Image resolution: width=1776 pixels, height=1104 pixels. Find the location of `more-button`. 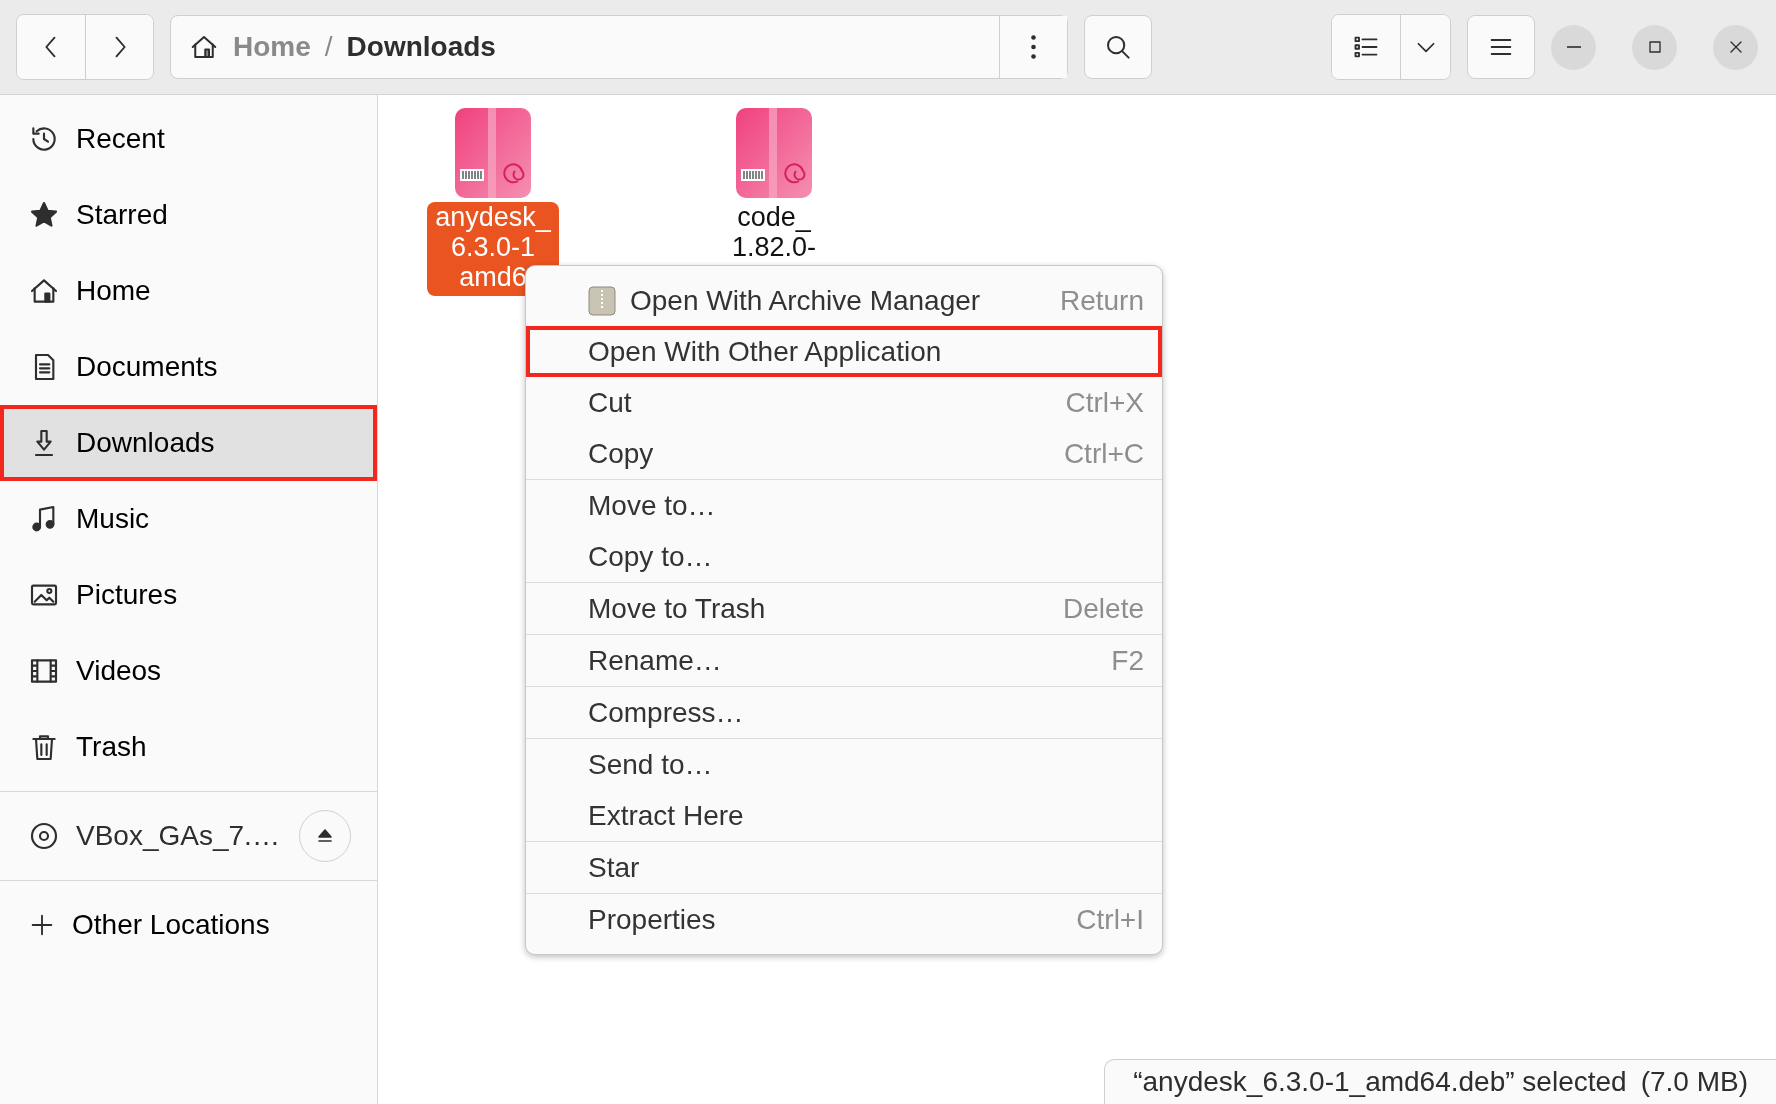

more-button is located at coordinates (1033, 47).